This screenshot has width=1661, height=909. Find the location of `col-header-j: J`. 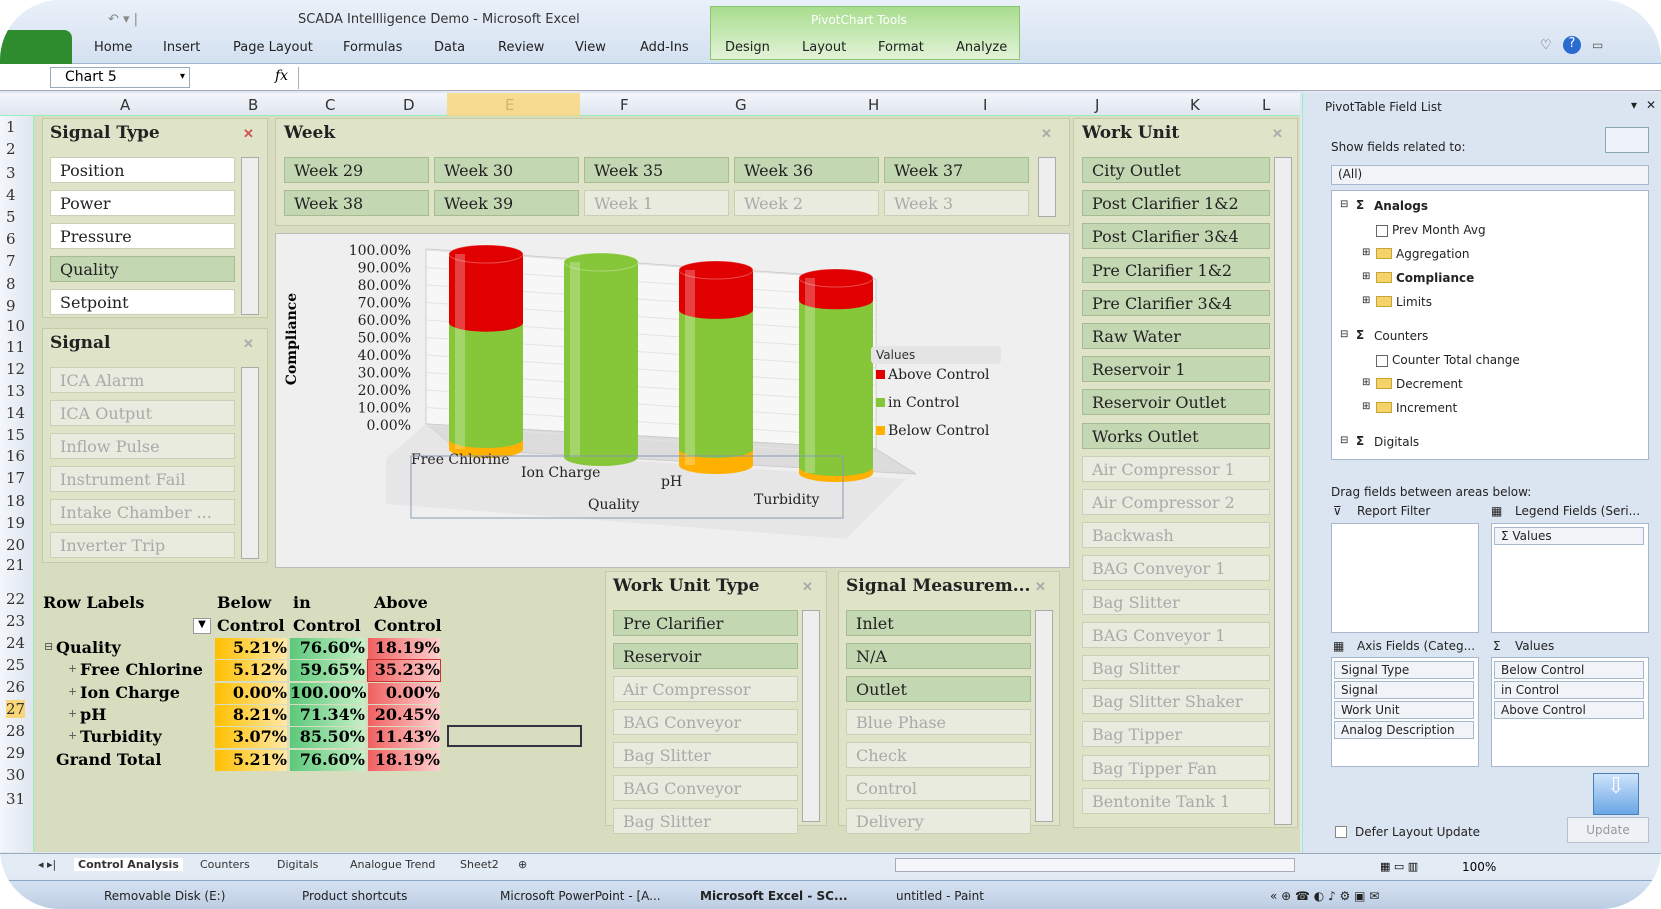

col-header-j: J is located at coordinates (1097, 105).